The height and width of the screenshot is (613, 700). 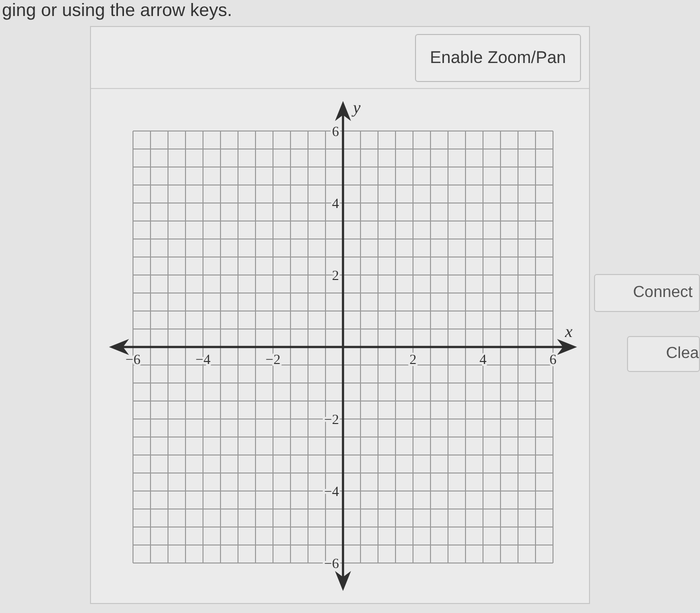 I want to click on enable-zoom-pan-button: Enable Zoom/Pan, so click(x=497, y=58).